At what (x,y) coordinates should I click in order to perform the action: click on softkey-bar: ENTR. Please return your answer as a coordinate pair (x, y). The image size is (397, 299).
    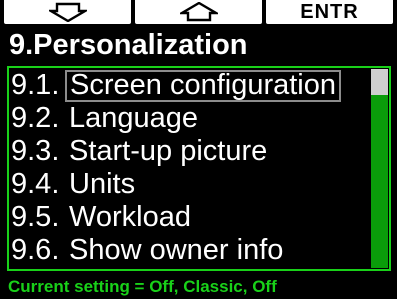
    Looking at the image, I should click on (198, 13).